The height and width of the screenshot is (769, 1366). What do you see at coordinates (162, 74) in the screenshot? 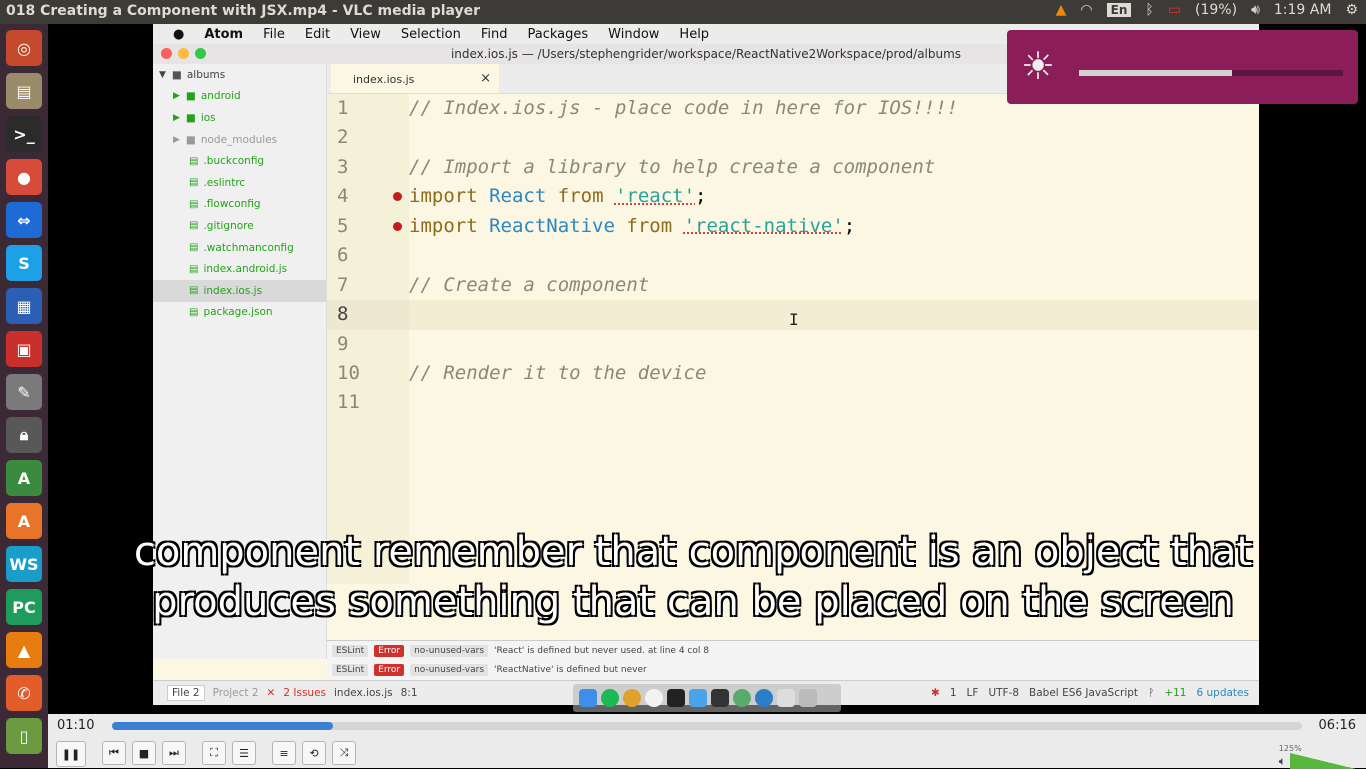
I see `chevron-down-icon: ▼` at bounding box center [162, 74].